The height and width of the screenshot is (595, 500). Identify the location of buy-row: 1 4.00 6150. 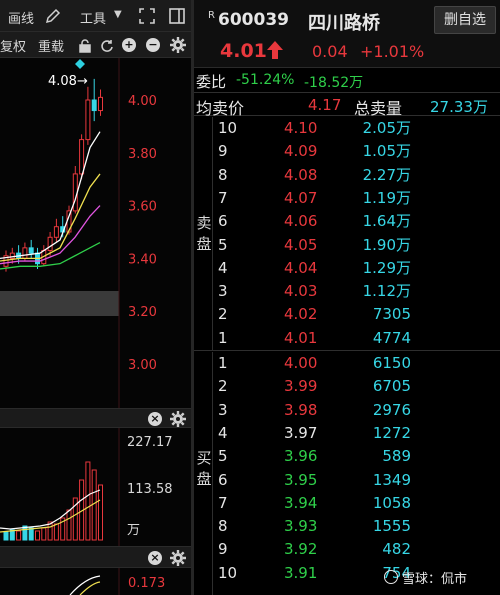
(347, 363).